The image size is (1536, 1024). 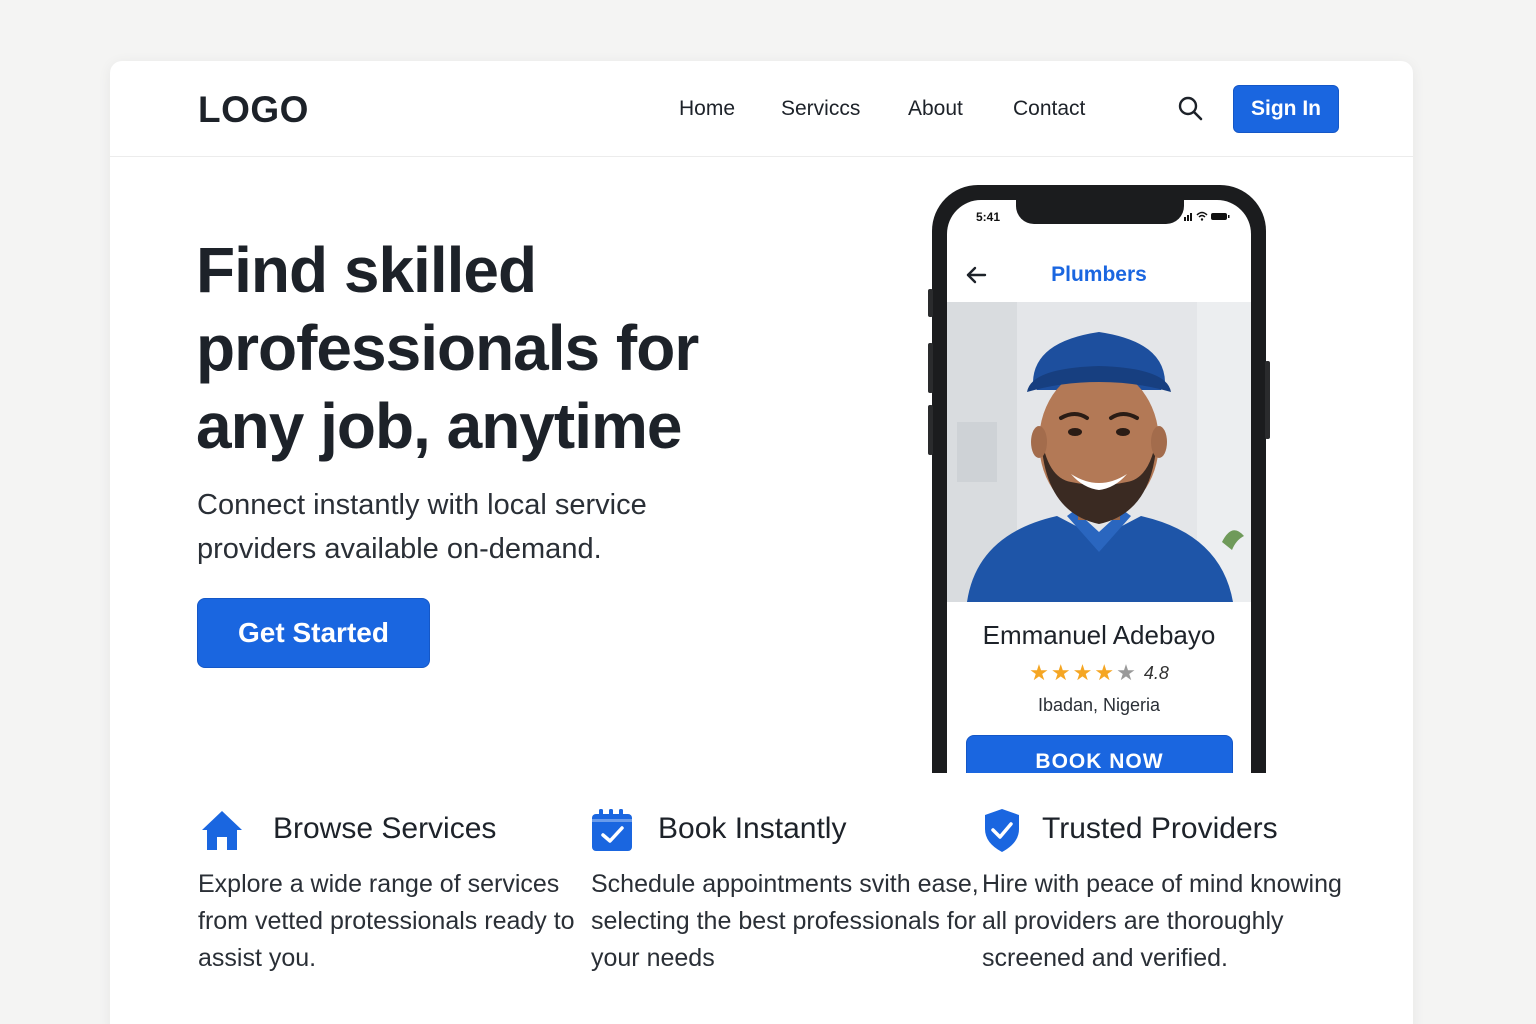 What do you see at coordinates (1099, 274) in the screenshot?
I see `screen-title: Plumbers` at bounding box center [1099, 274].